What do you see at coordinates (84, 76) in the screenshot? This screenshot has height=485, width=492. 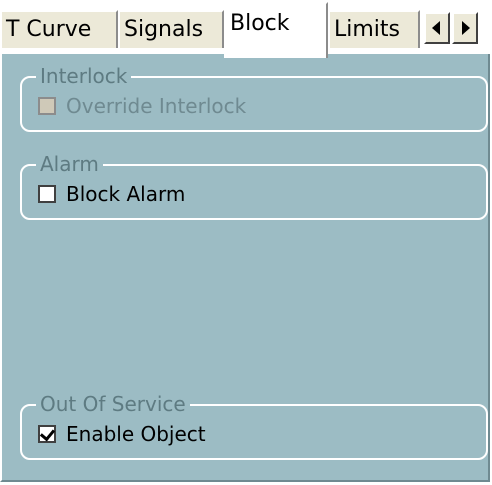 I see `interlock-group-title: Interlock` at bounding box center [84, 76].